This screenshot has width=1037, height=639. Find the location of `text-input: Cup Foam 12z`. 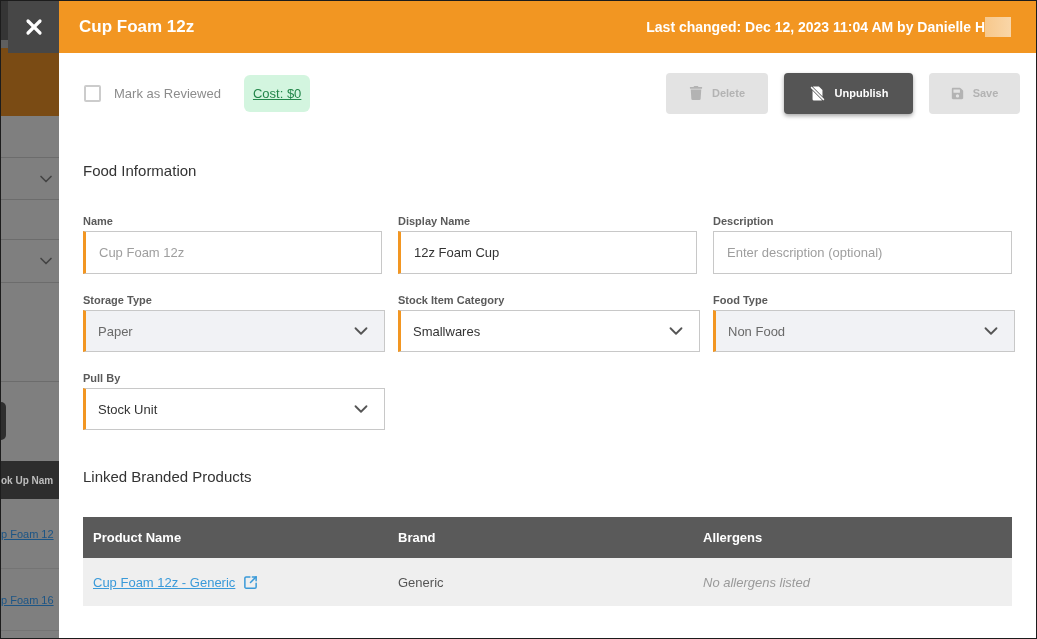

text-input: Cup Foam 12z is located at coordinates (232, 252).